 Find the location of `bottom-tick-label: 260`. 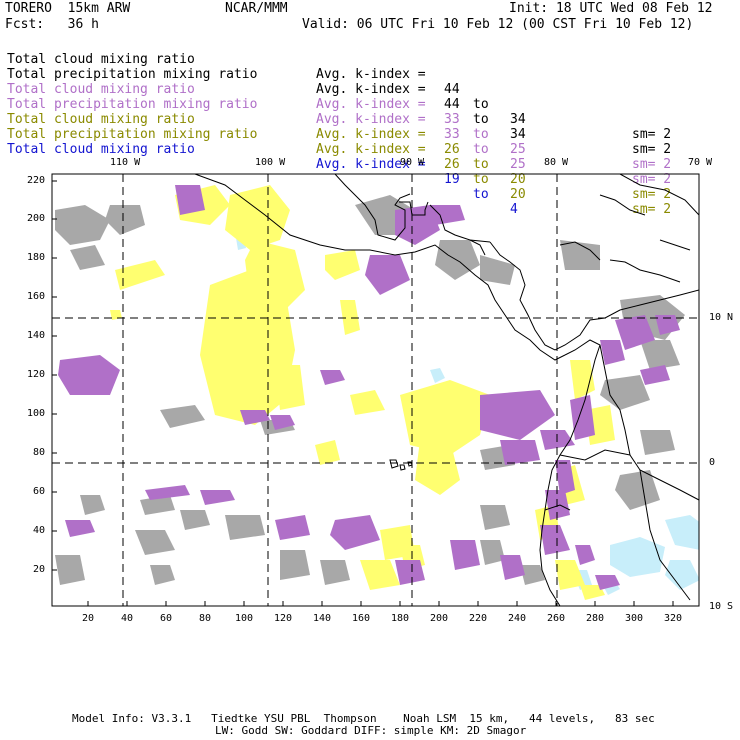

bottom-tick-label: 260 is located at coordinates (556, 618).